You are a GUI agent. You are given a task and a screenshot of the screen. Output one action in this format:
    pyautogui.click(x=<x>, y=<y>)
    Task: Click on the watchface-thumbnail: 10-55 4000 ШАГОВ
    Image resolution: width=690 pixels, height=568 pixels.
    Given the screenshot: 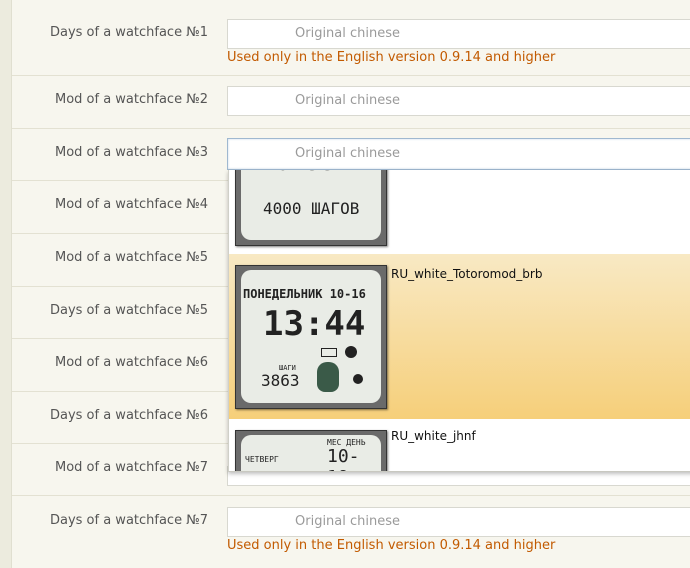 What is the action you would take?
    pyautogui.click(x=311, y=208)
    